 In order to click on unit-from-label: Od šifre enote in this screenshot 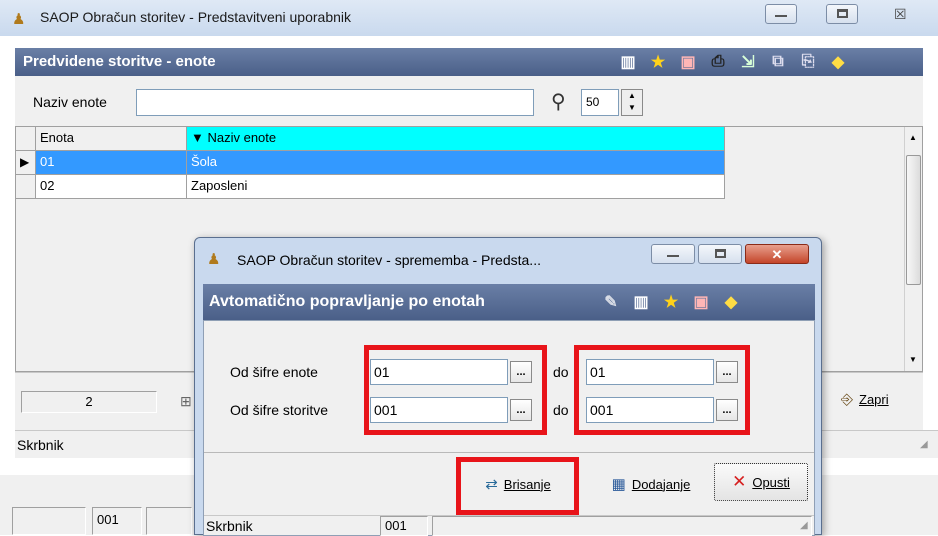, I will do `click(274, 372)`.